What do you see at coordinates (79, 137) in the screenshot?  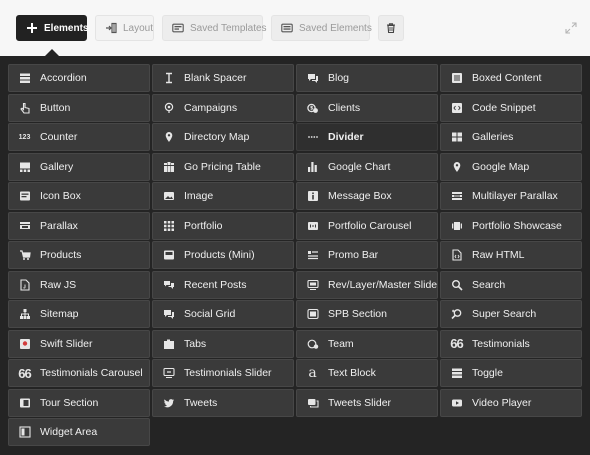 I see `element-tile: 123 Counter` at bounding box center [79, 137].